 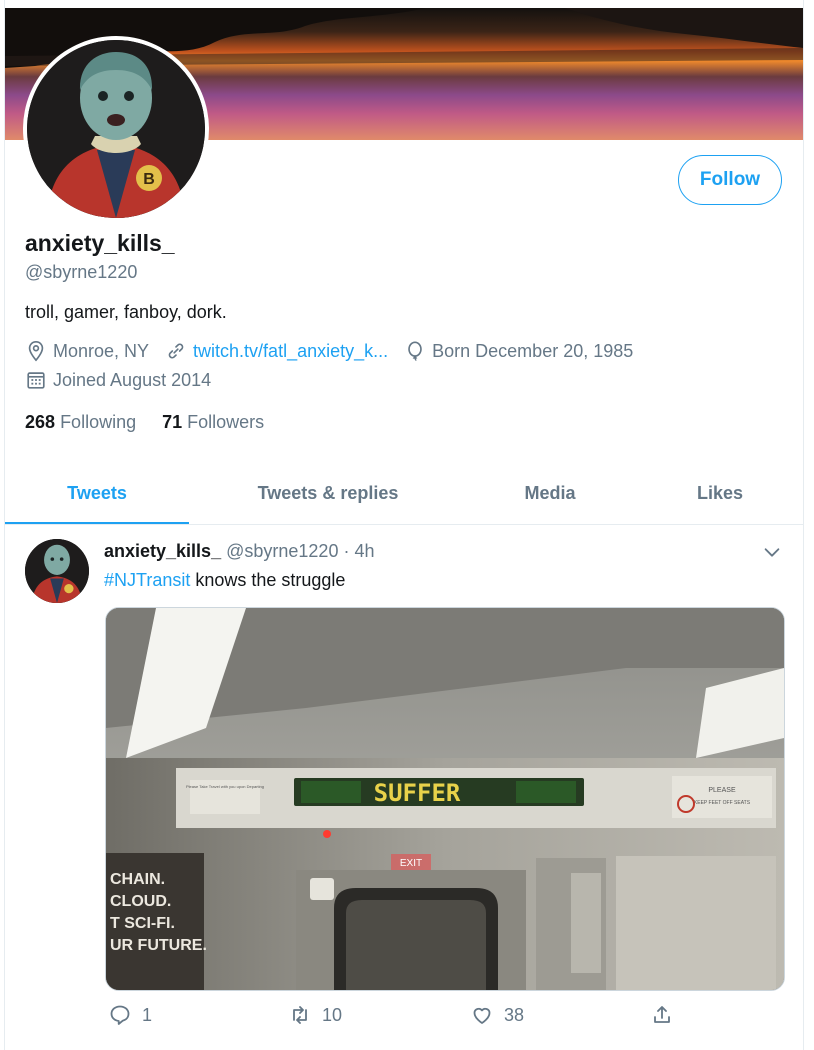 What do you see at coordinates (550, 493) in the screenshot?
I see `tab-media: Media` at bounding box center [550, 493].